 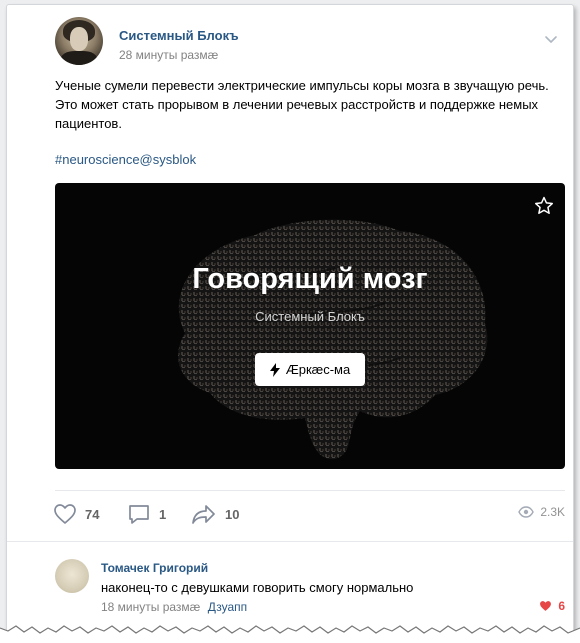 What do you see at coordinates (318, 369) in the screenshot?
I see `instant-view-label: Æркæс-ма` at bounding box center [318, 369].